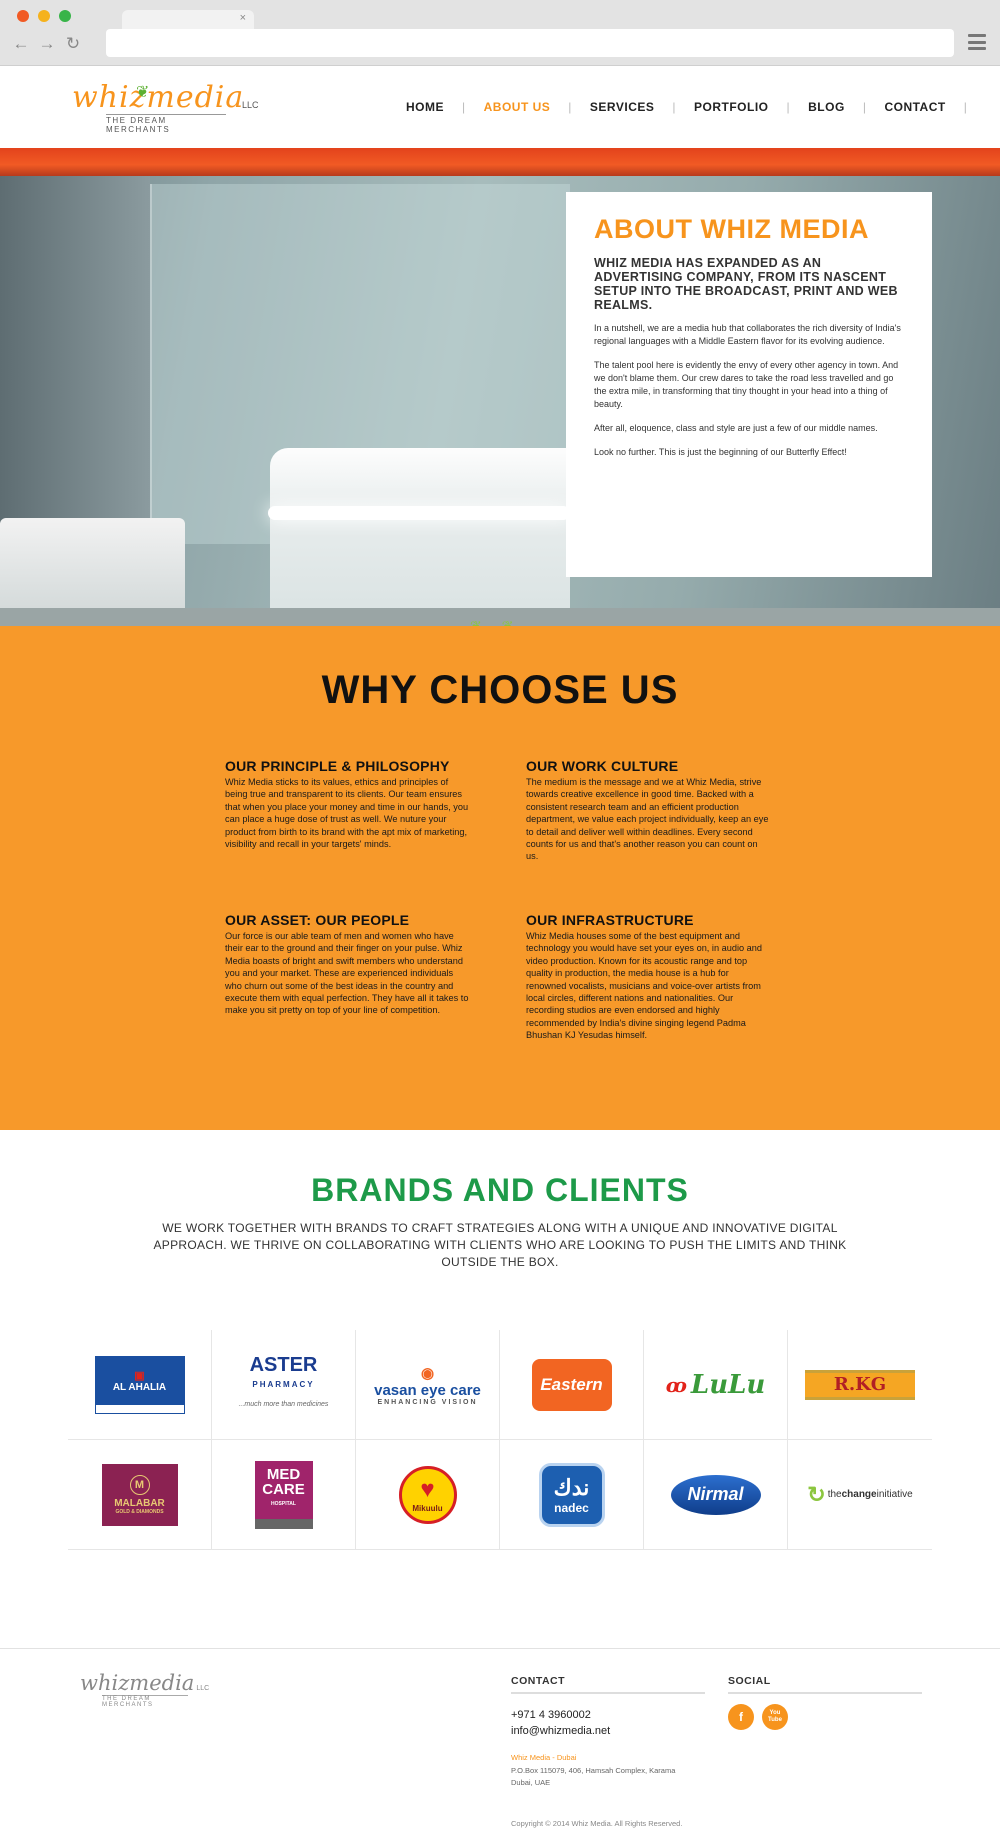 The height and width of the screenshot is (1848, 1000). I want to click on brand-cell: ♥ Mikuulu, so click(428, 1495).